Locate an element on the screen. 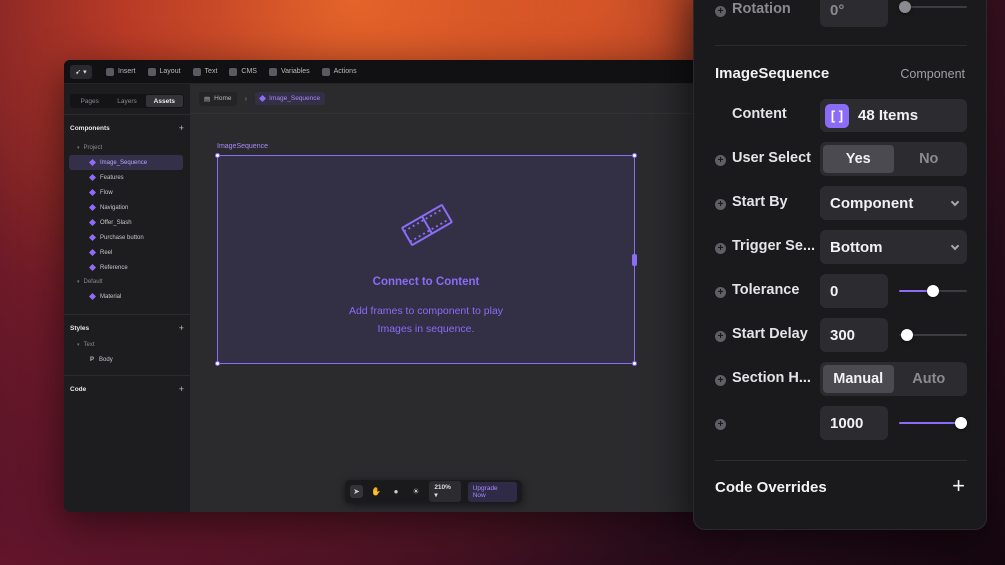 Image resolution: width=1005 pixels, height=565 pixels. rotation-input: 0° is located at coordinates (854, 13).